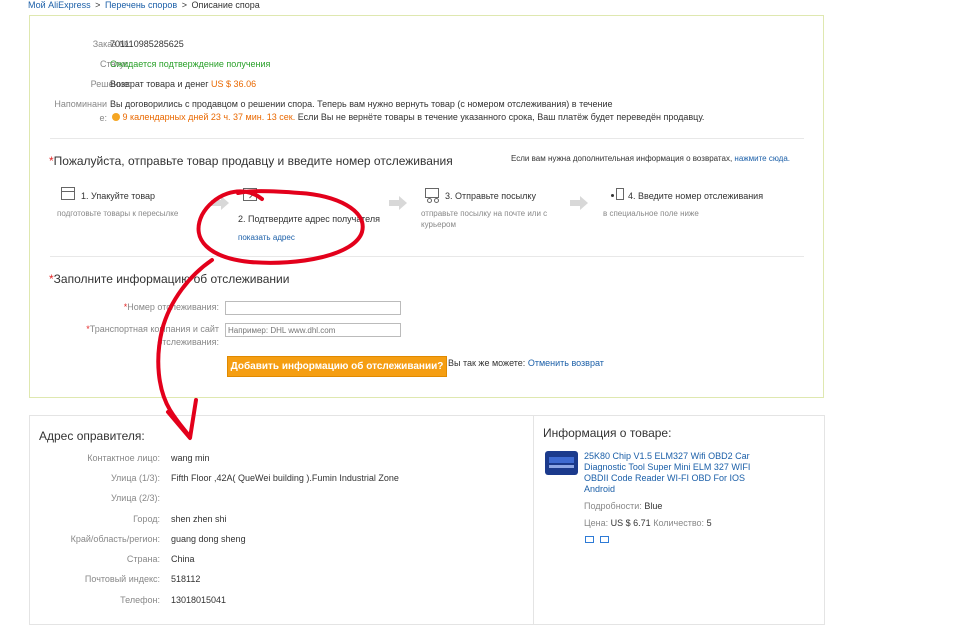 The image size is (960, 625). What do you see at coordinates (103, 118) in the screenshot?
I see `reminder-label-cont: е:` at bounding box center [103, 118].